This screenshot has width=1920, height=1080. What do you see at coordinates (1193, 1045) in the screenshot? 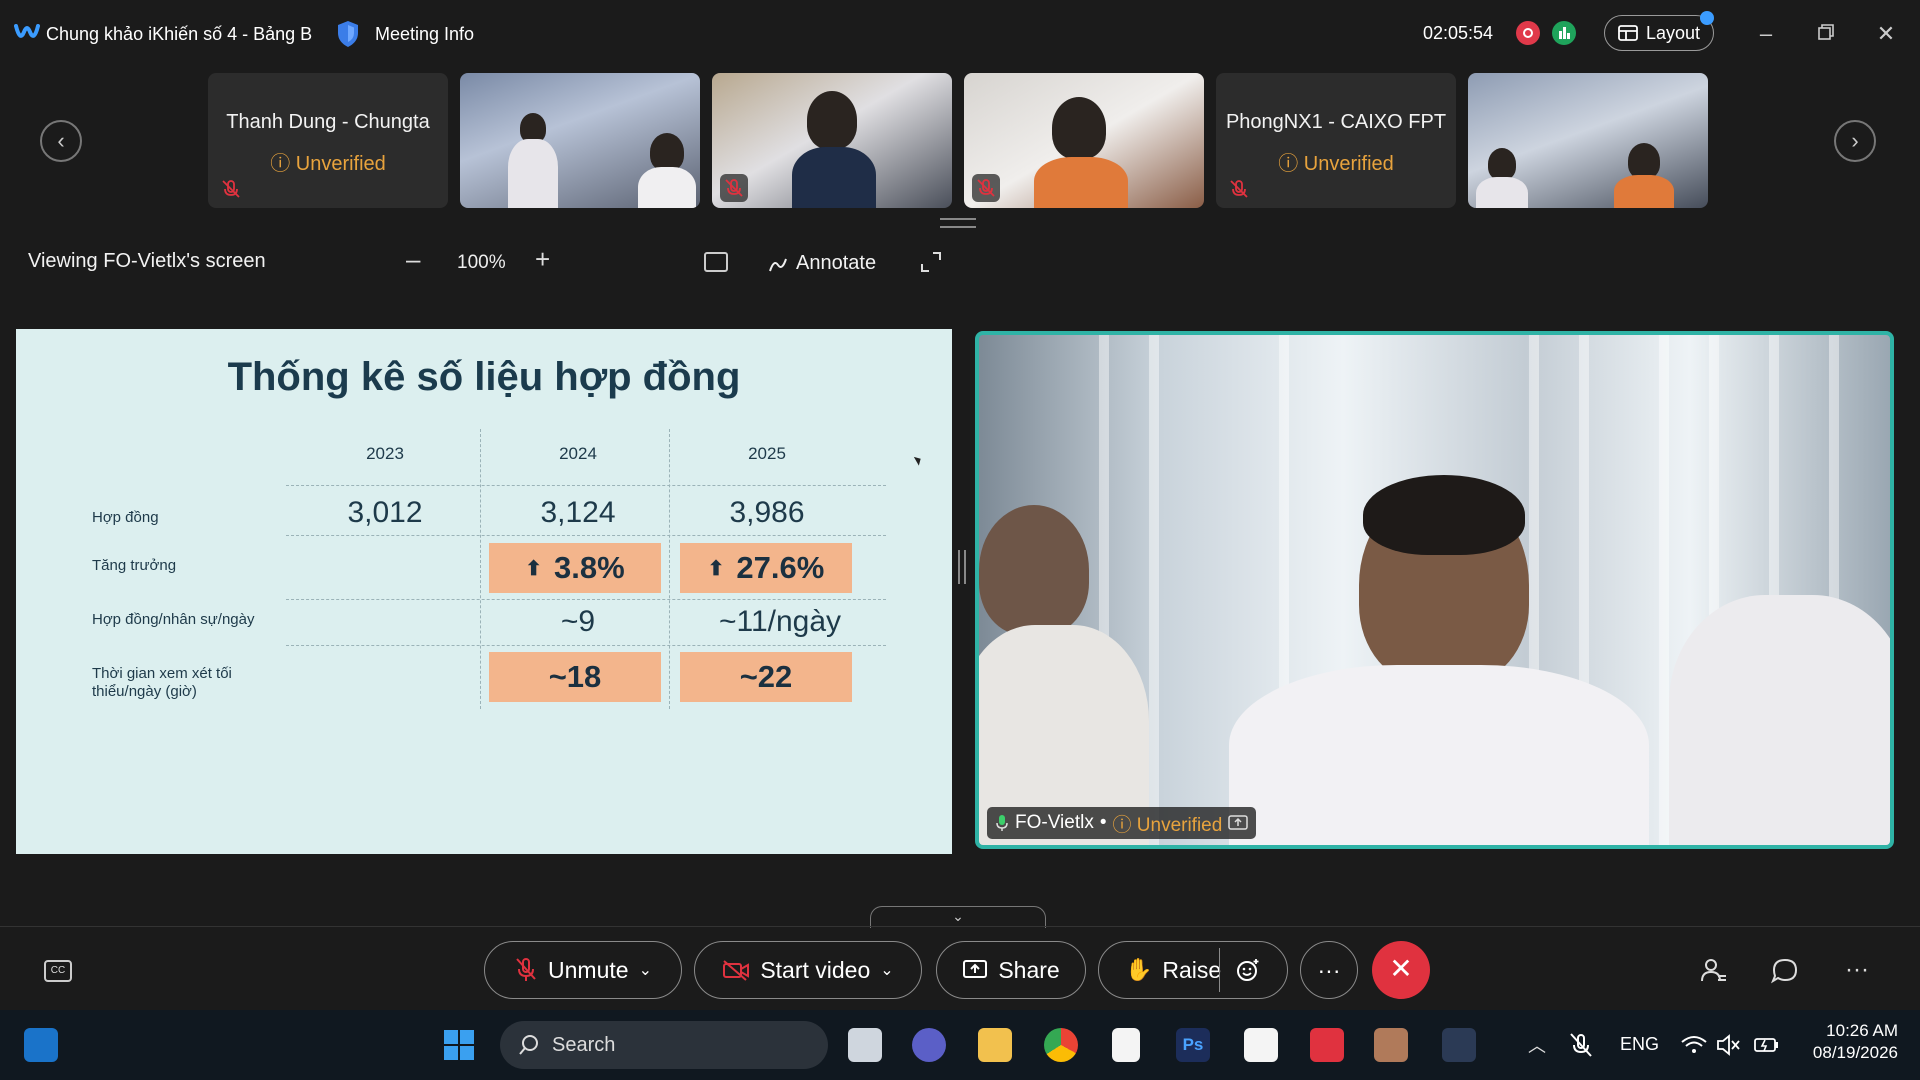
I see `photoshop-icon: Ps` at bounding box center [1193, 1045].